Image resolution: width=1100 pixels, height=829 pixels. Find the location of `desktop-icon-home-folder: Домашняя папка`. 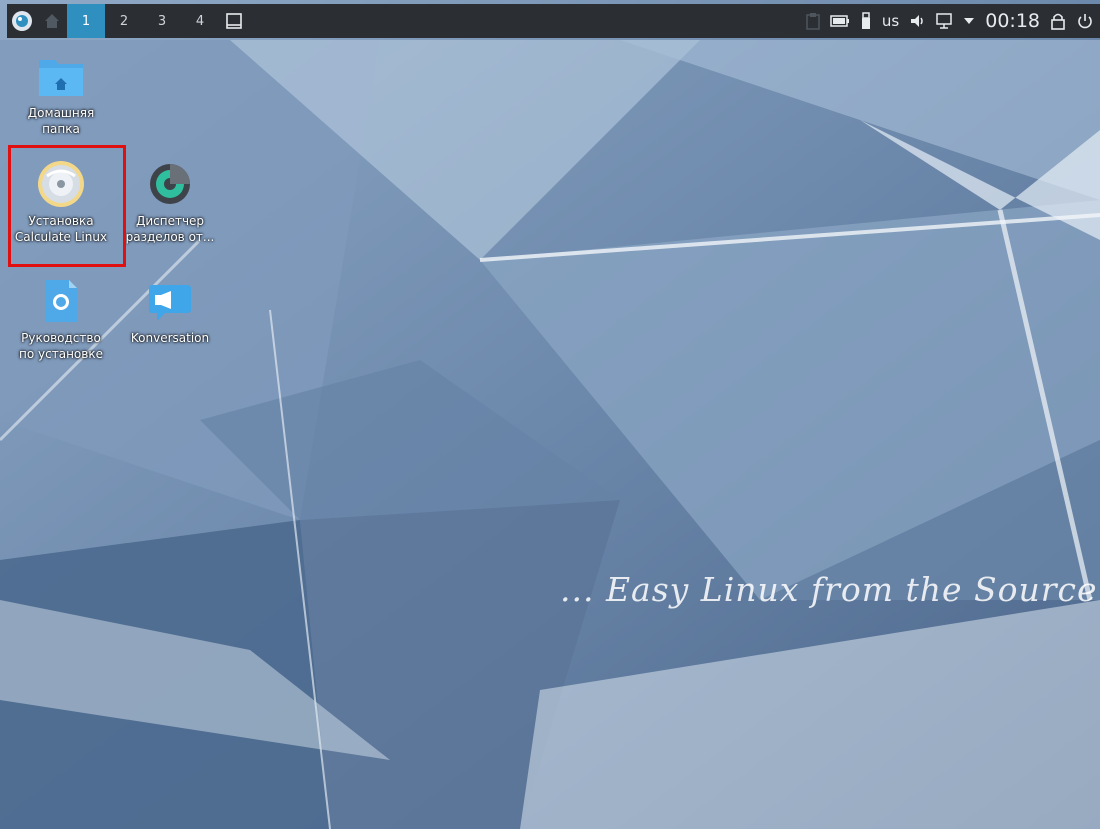

desktop-icon-home-folder: Домашняя папка is located at coordinates (61, 93).